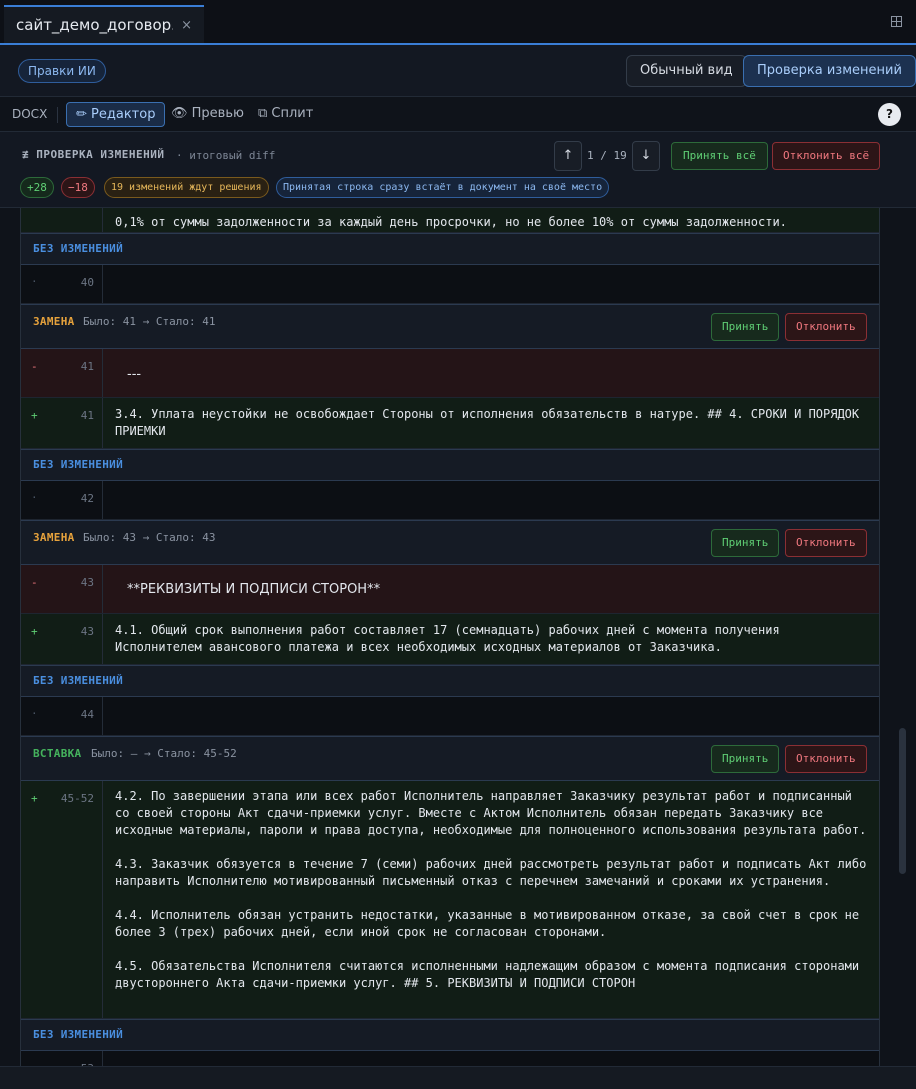  Describe the element at coordinates (62, 716) in the screenshot. I see `diff-gutter: · 44` at that location.